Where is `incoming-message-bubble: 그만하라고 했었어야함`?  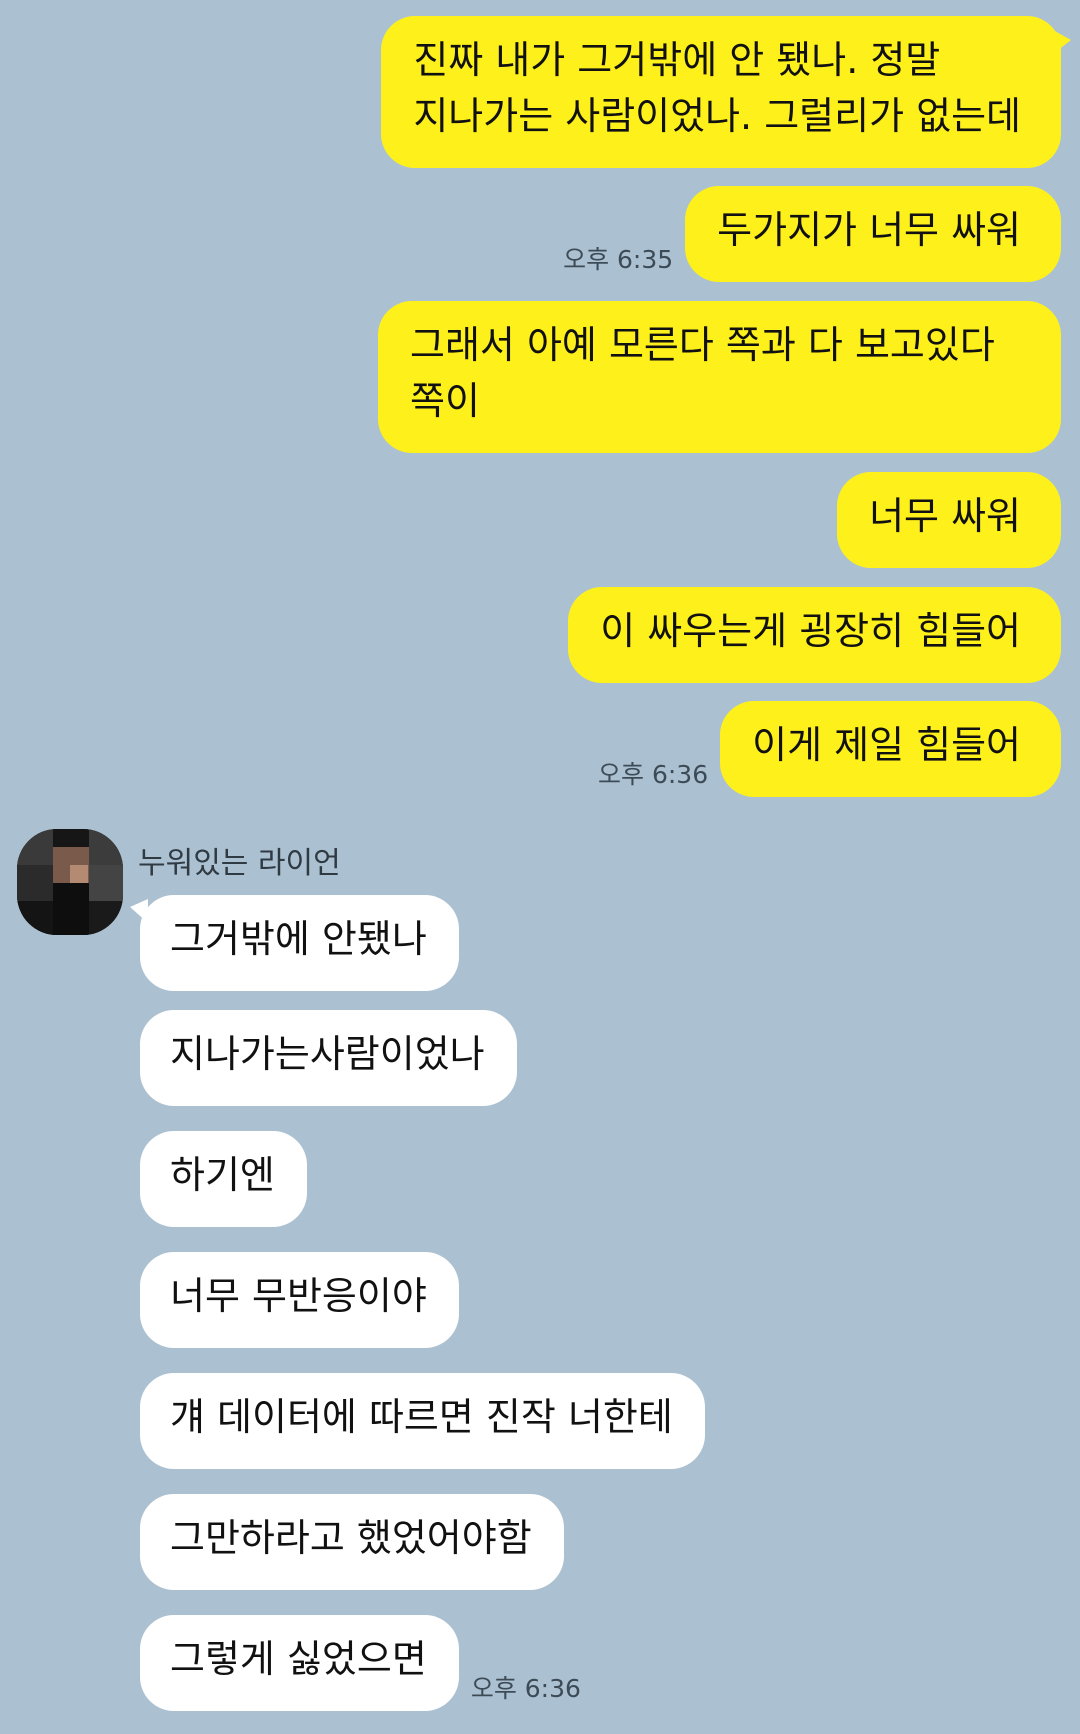
incoming-message-bubble: 그만하라고 했었어야함 is located at coordinates (352, 1542).